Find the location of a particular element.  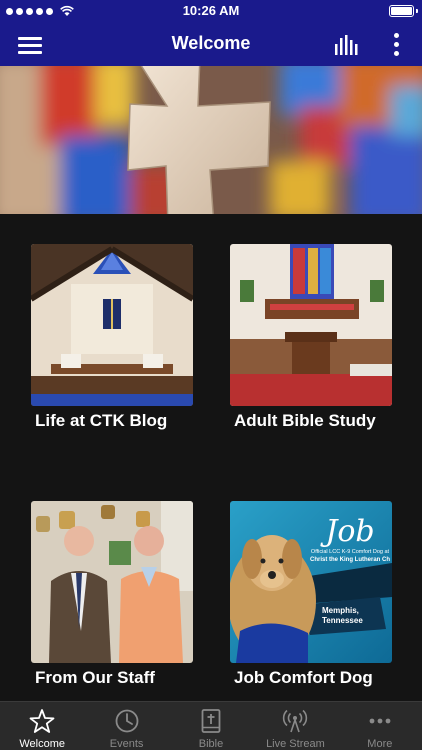

tile-label: Life at CTK Blog is located at coordinates (101, 420).